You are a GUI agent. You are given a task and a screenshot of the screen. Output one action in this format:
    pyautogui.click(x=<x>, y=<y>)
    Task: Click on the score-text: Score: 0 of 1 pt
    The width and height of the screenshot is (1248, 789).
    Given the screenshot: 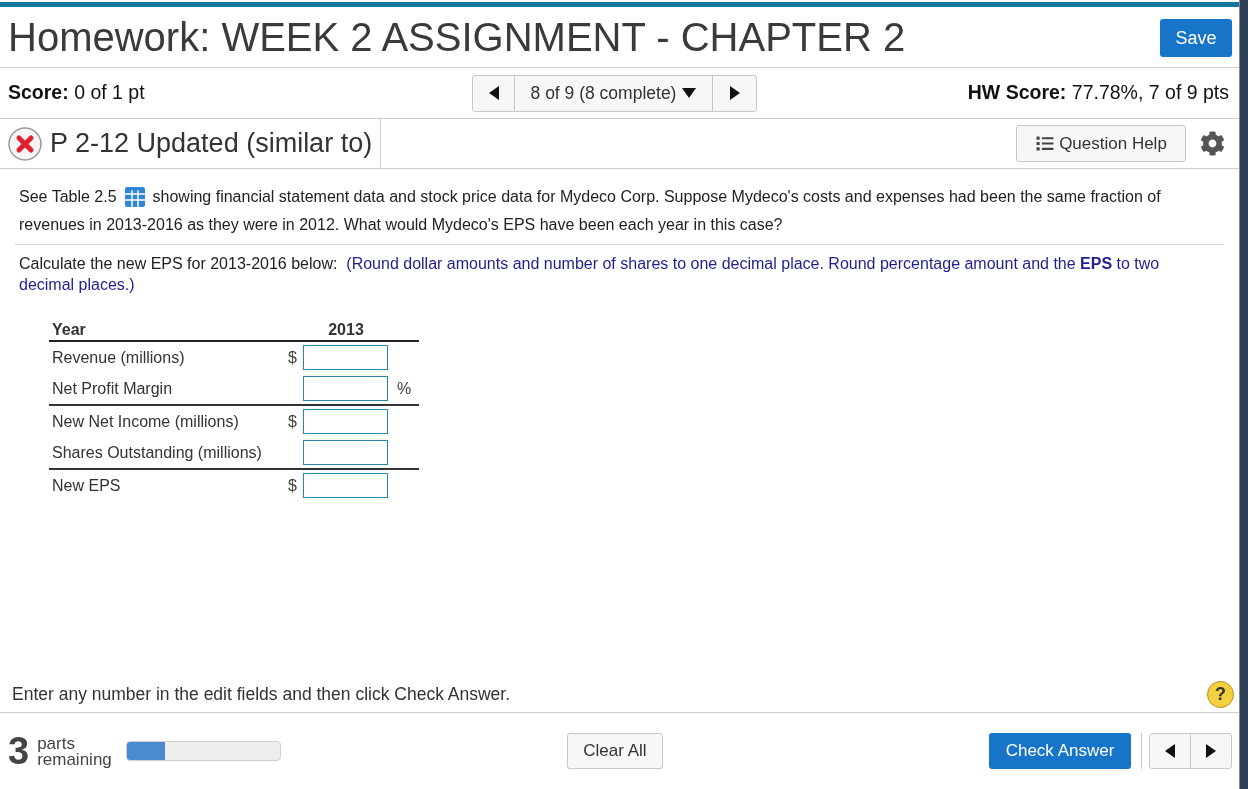 What is the action you would take?
    pyautogui.click(x=76, y=93)
    